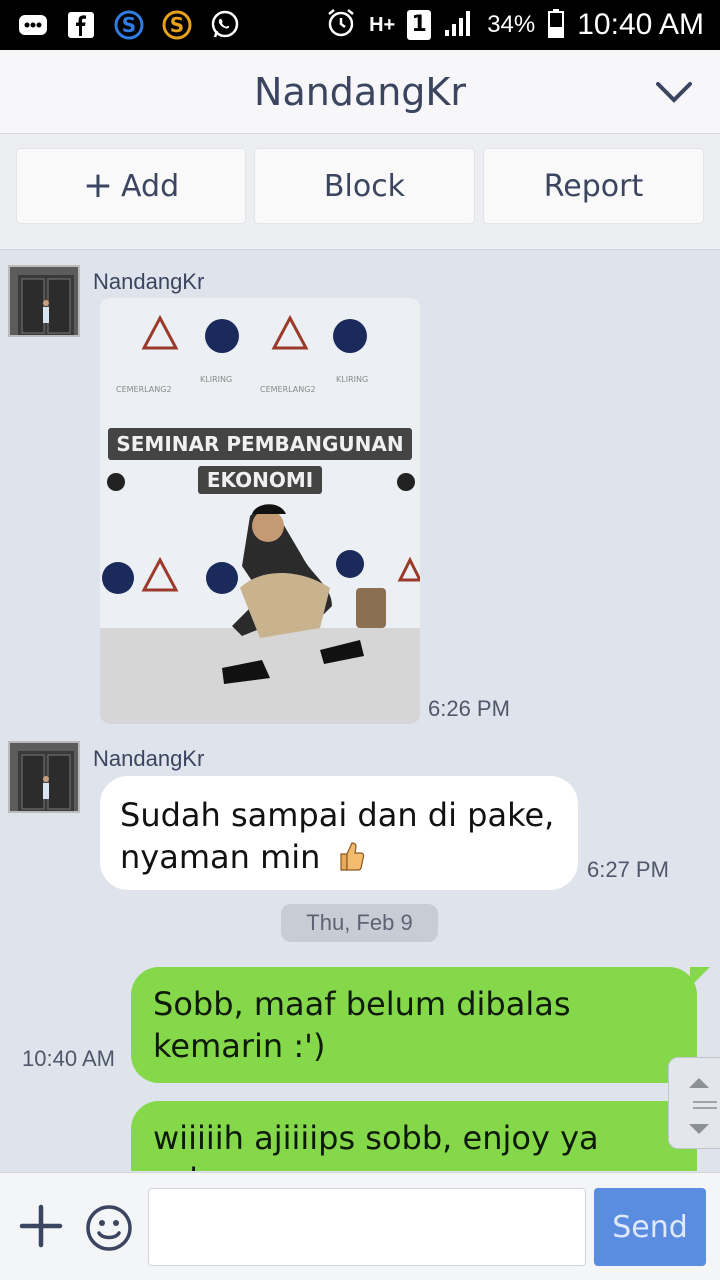  I want to click on message-text-line: nyaman min, so click(339, 857).